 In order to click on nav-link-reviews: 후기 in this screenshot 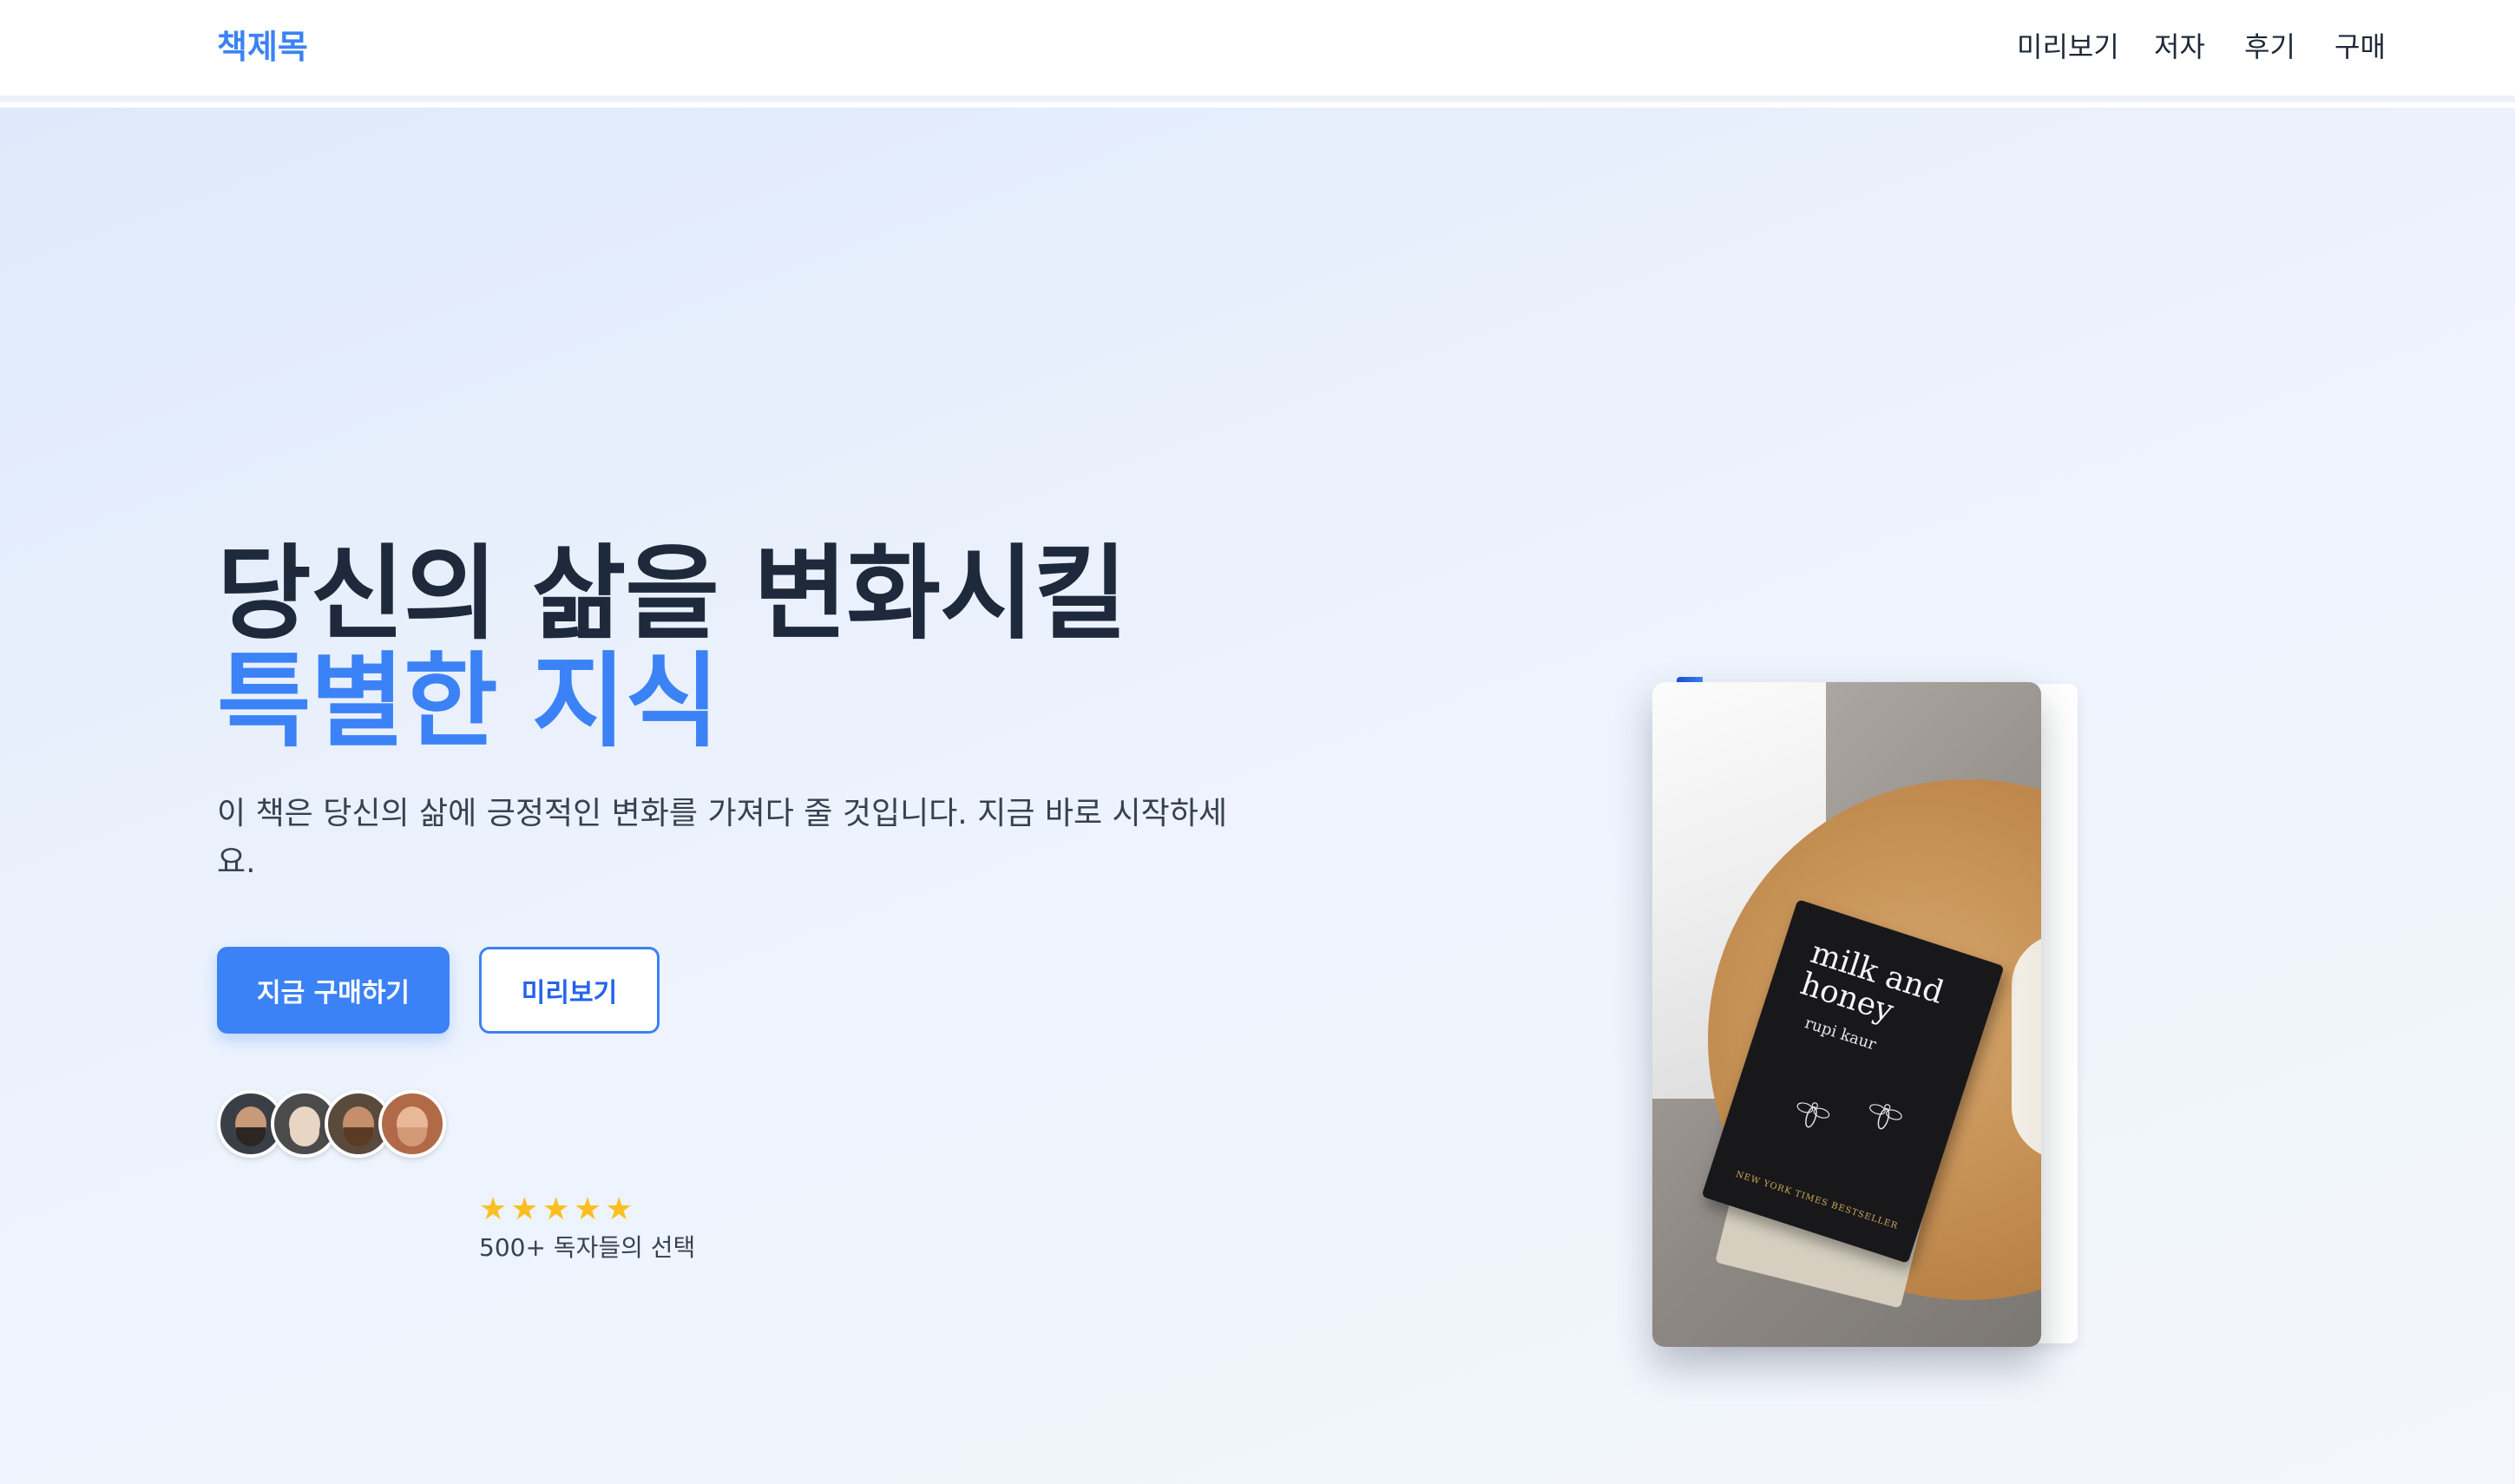, I will do `click(2269, 47)`.